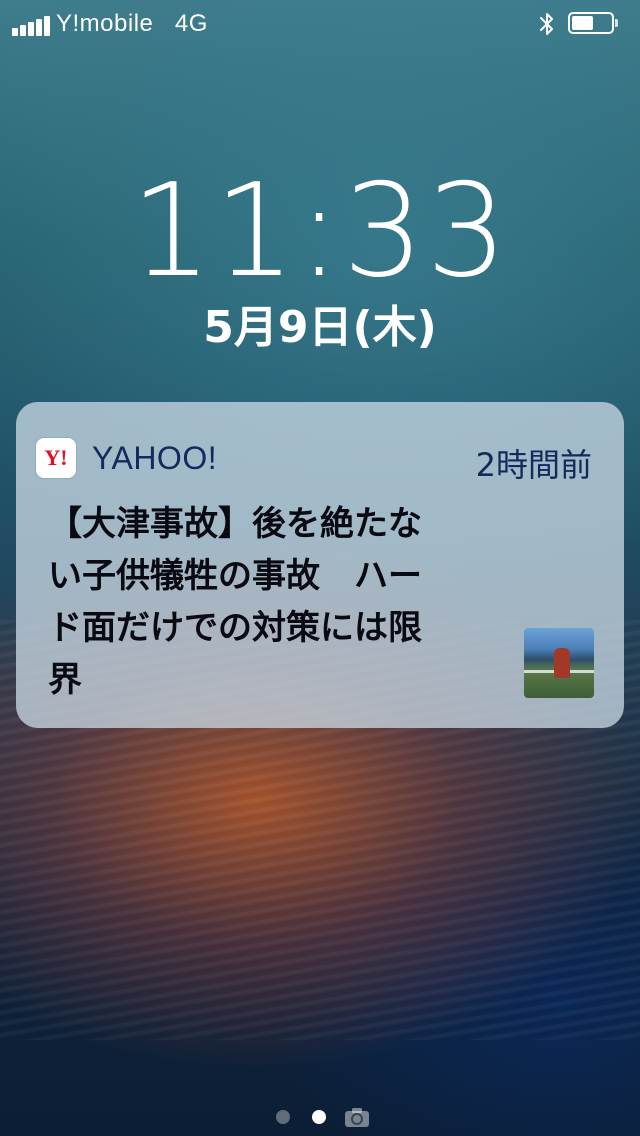 The image size is (640, 1136). Describe the element at coordinates (283, 1117) in the screenshot. I see `page-dot-notifications` at that location.